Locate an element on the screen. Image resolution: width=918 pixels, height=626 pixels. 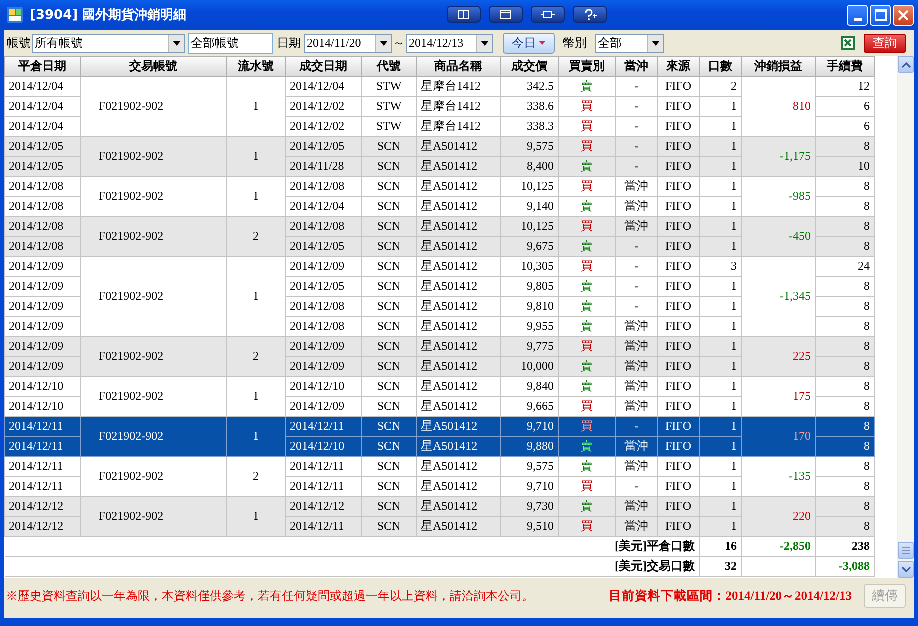
table-cell: 225 is located at coordinates (779, 356).